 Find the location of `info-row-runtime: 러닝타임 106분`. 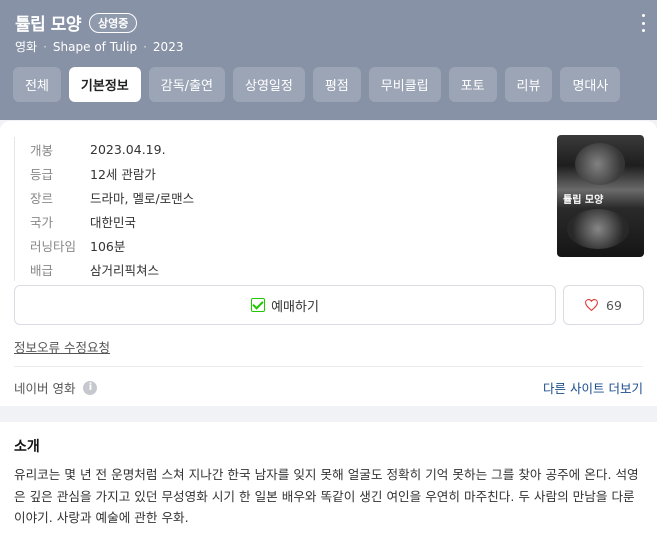

info-row-runtime: 러닝타임 106분 is located at coordinates (112, 245).